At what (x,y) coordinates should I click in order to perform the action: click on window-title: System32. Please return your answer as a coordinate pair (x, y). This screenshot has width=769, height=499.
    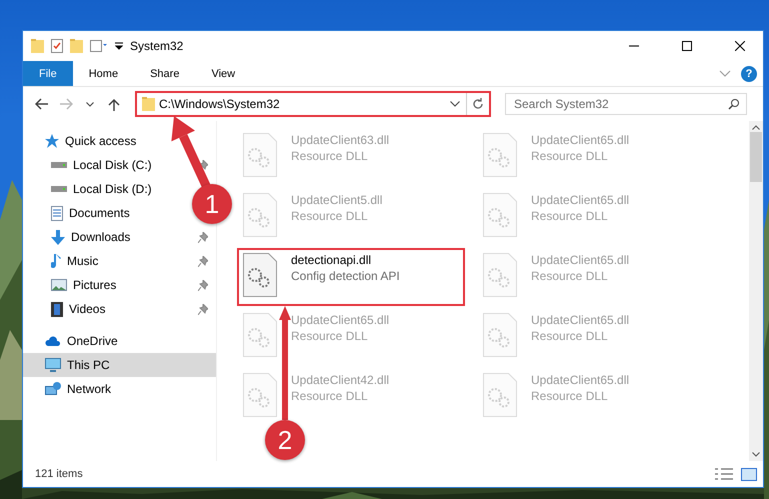
    Looking at the image, I should click on (157, 46).